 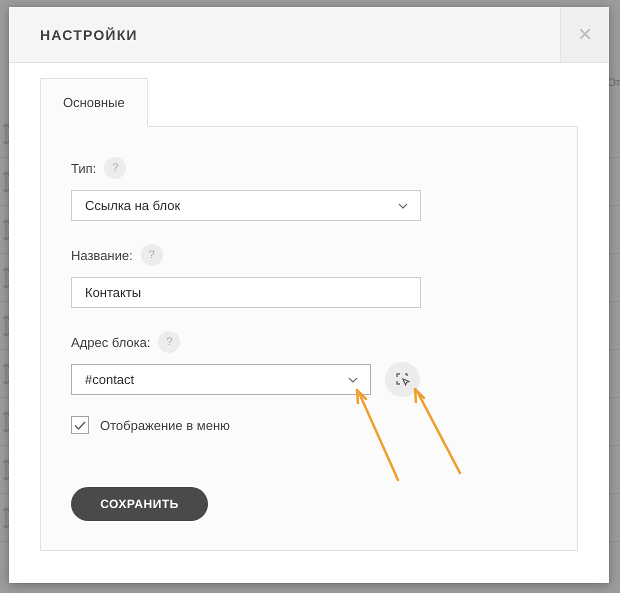 I want to click on checkbox, so click(x=80, y=425).